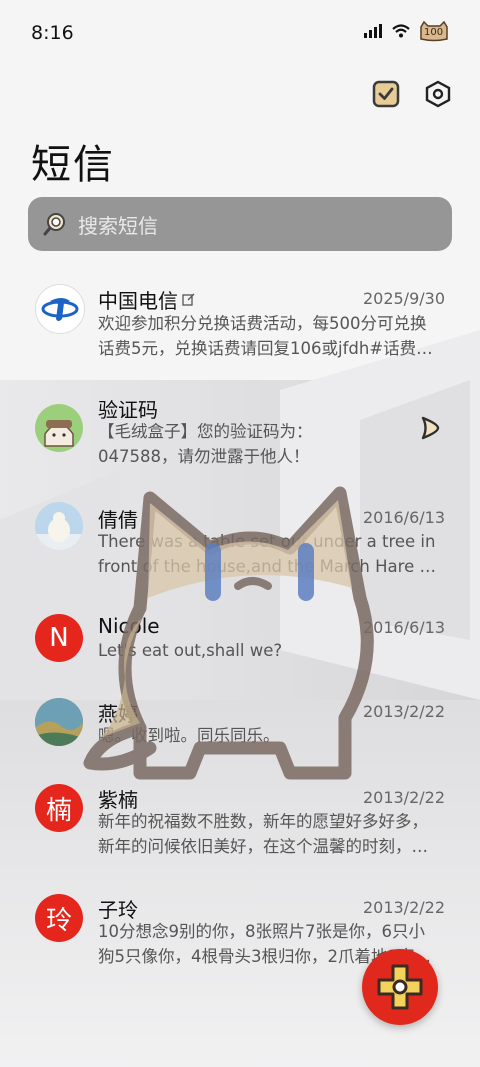  I want to click on battery-level: 100, so click(434, 32).